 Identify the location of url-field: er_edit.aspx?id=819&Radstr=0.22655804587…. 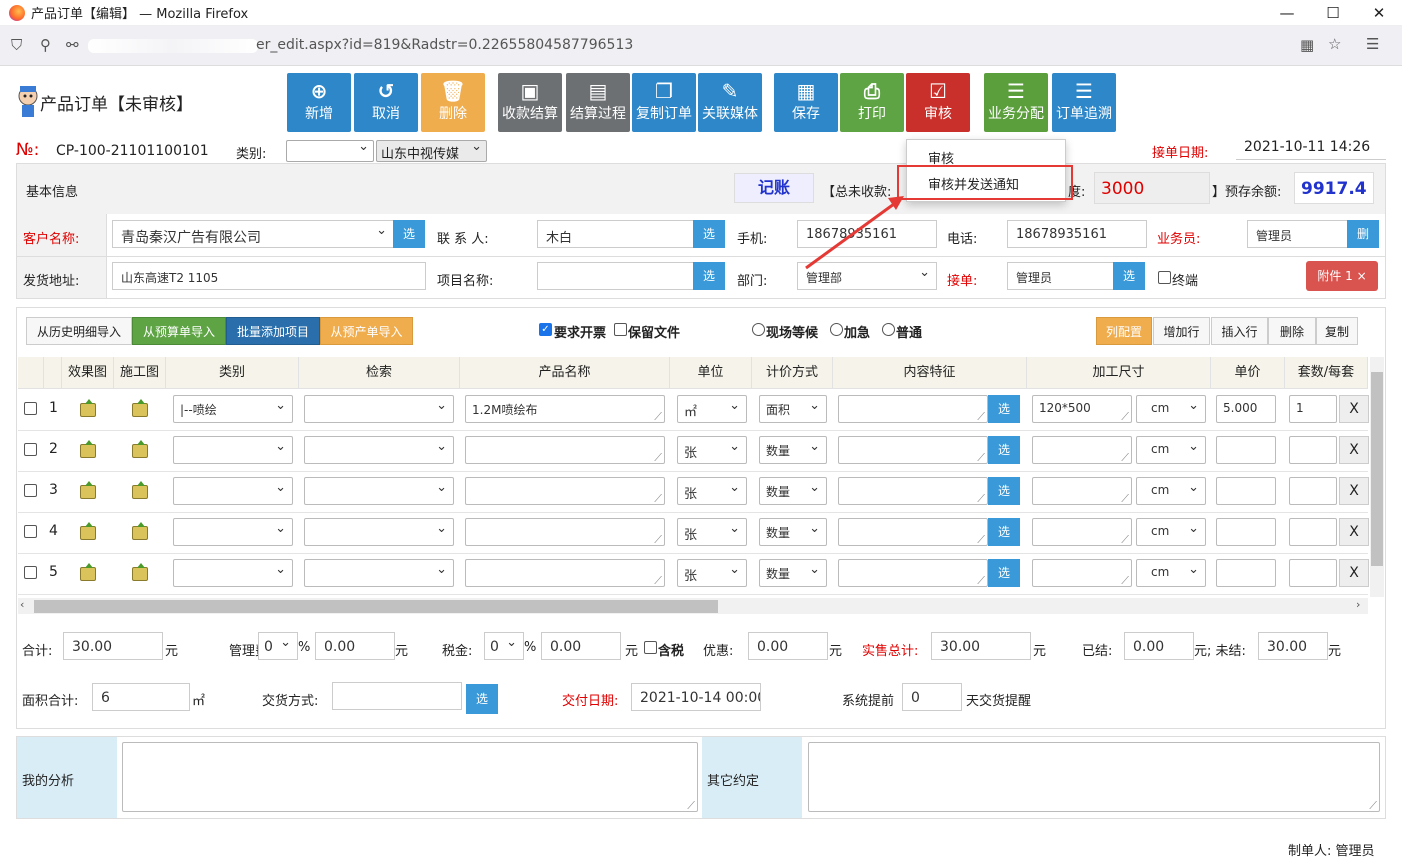
(676, 46).